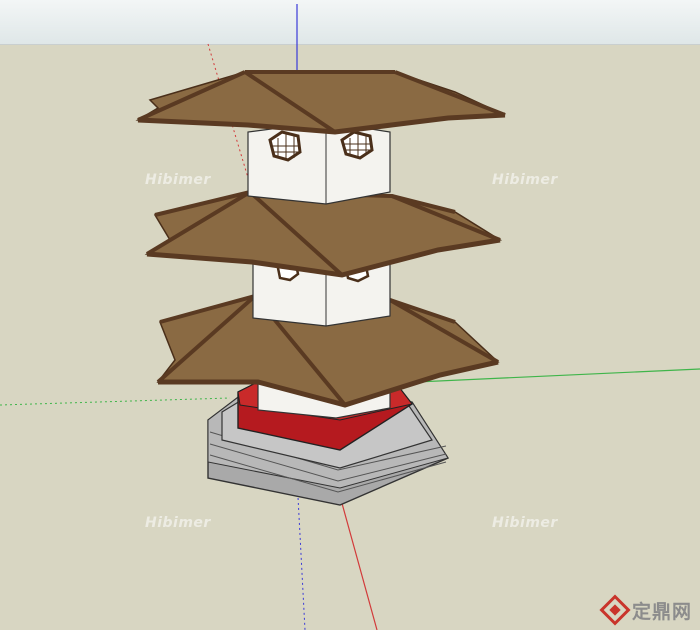  Describe the element at coordinates (357, 145) in the screenshot. I see `window-icon` at that location.